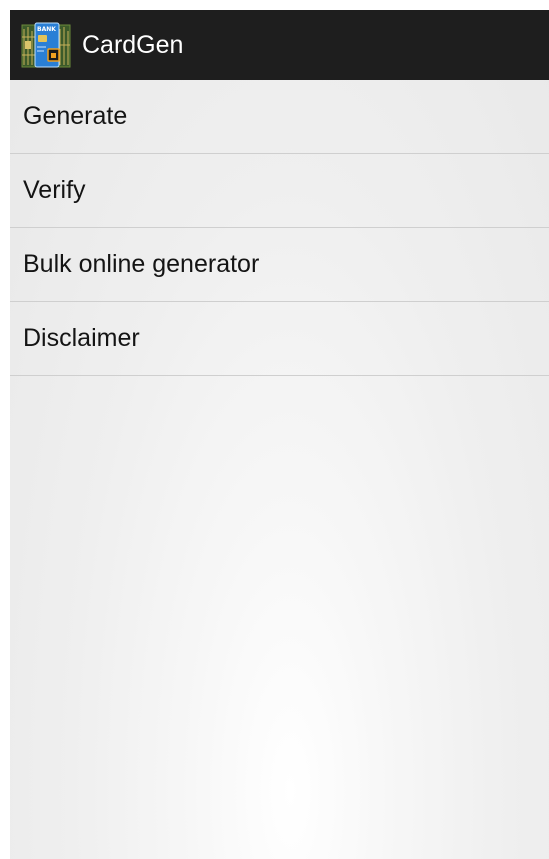  What do you see at coordinates (81, 338) in the screenshot?
I see `menu-item-label: Disclaimer` at bounding box center [81, 338].